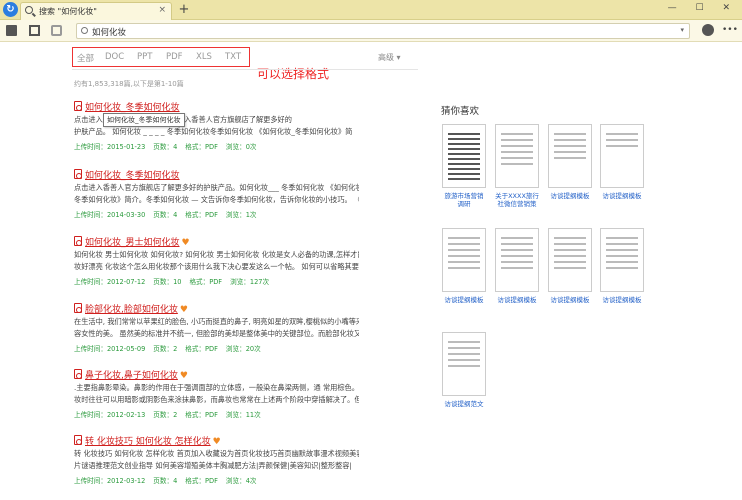  I want to click on folder-icon, so click(11, 30).